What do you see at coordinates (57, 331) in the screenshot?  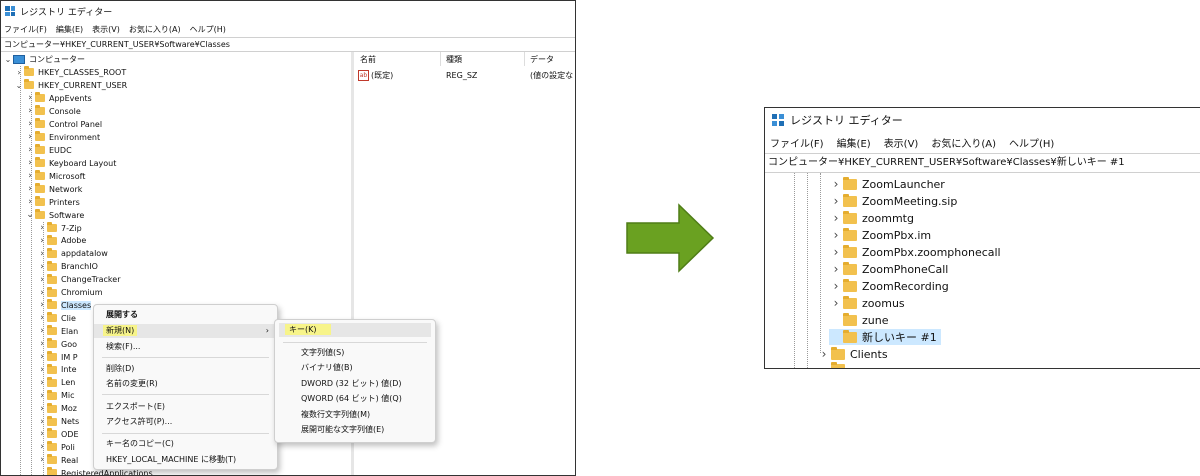 I see `tree-item-software-child: › Elan` at bounding box center [57, 331].